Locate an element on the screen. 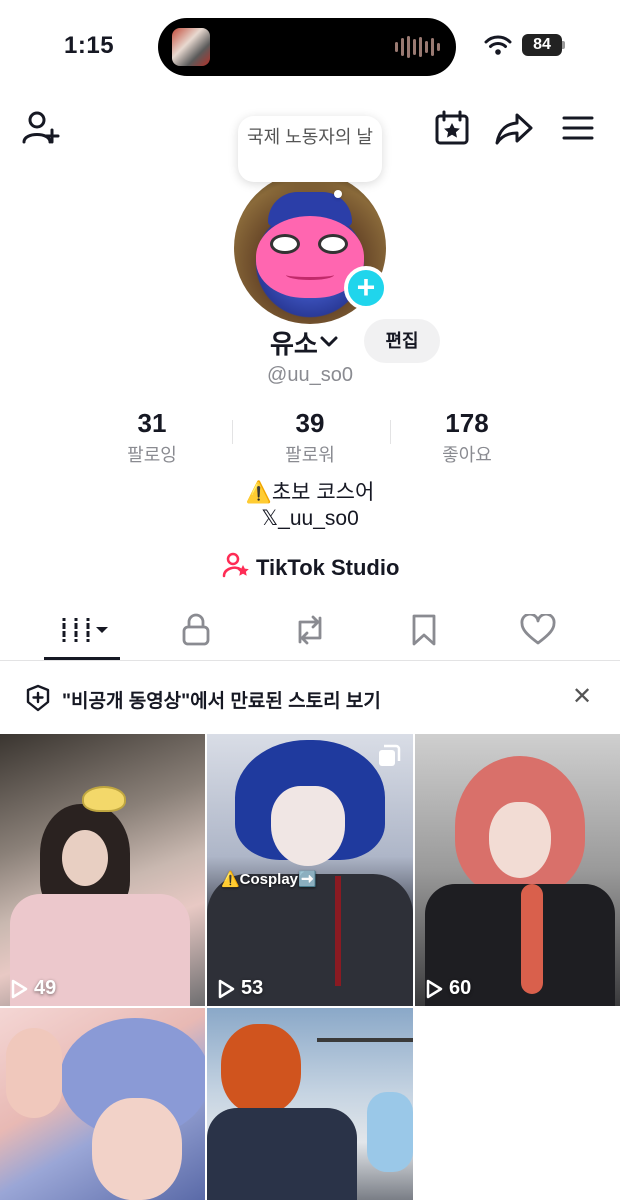  now-playing-thumbnail is located at coordinates (191, 47).